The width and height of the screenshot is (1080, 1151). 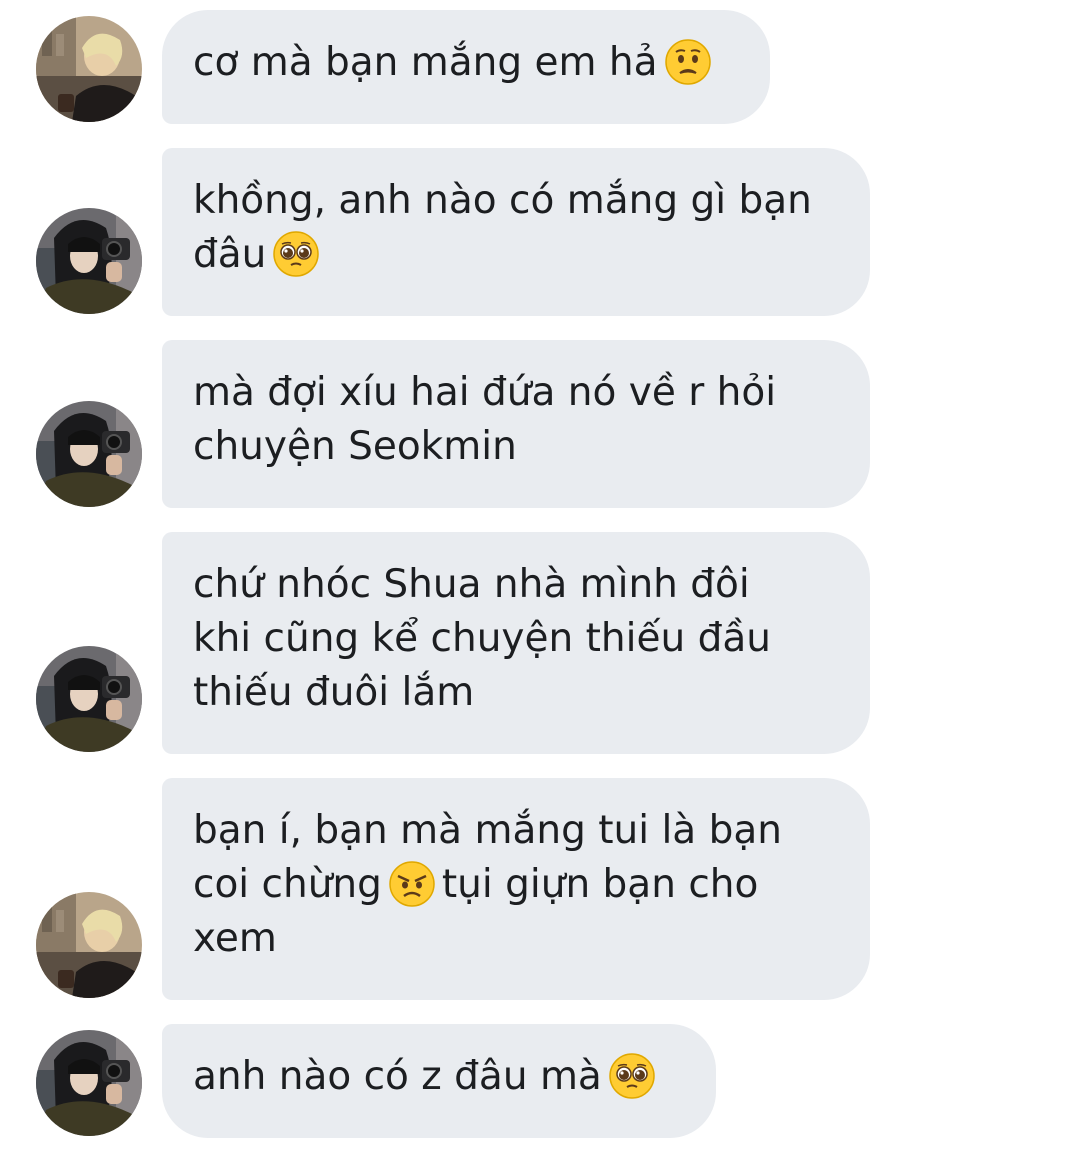 I want to click on message-bubble: khồng, anh nào có mắng gì bạn đâu, so click(x=516, y=232).